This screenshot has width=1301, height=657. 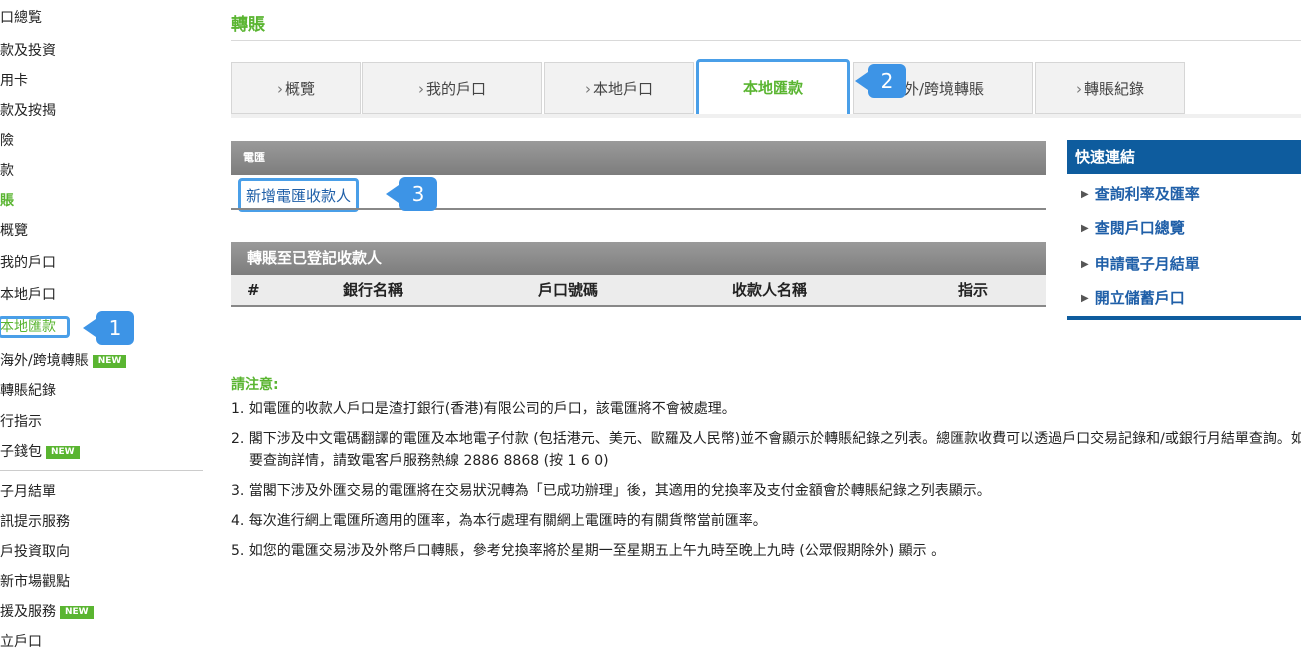 What do you see at coordinates (1147, 264) in the screenshot?
I see `quick-link-label: 申請電子月結單` at bounding box center [1147, 264].